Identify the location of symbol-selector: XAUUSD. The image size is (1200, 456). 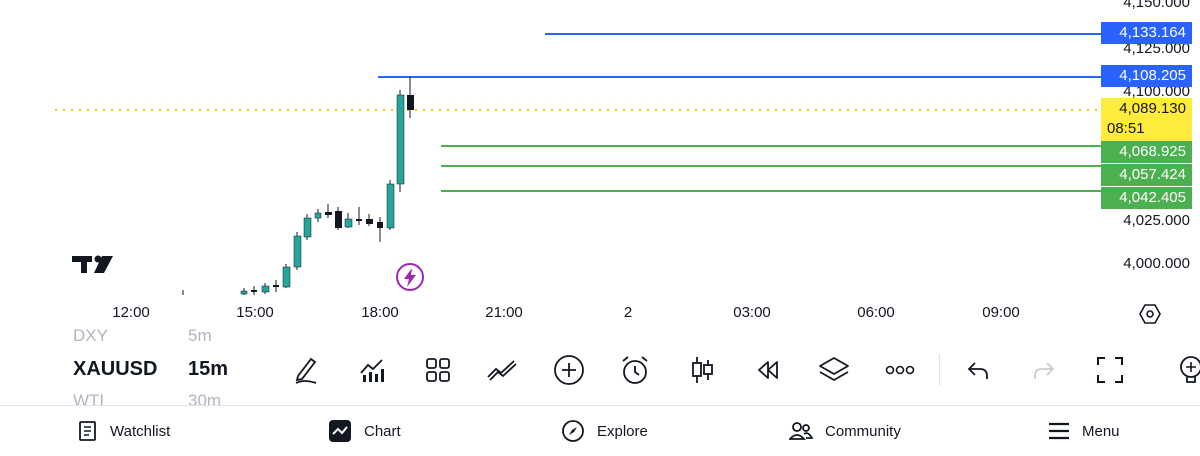
(115, 369).